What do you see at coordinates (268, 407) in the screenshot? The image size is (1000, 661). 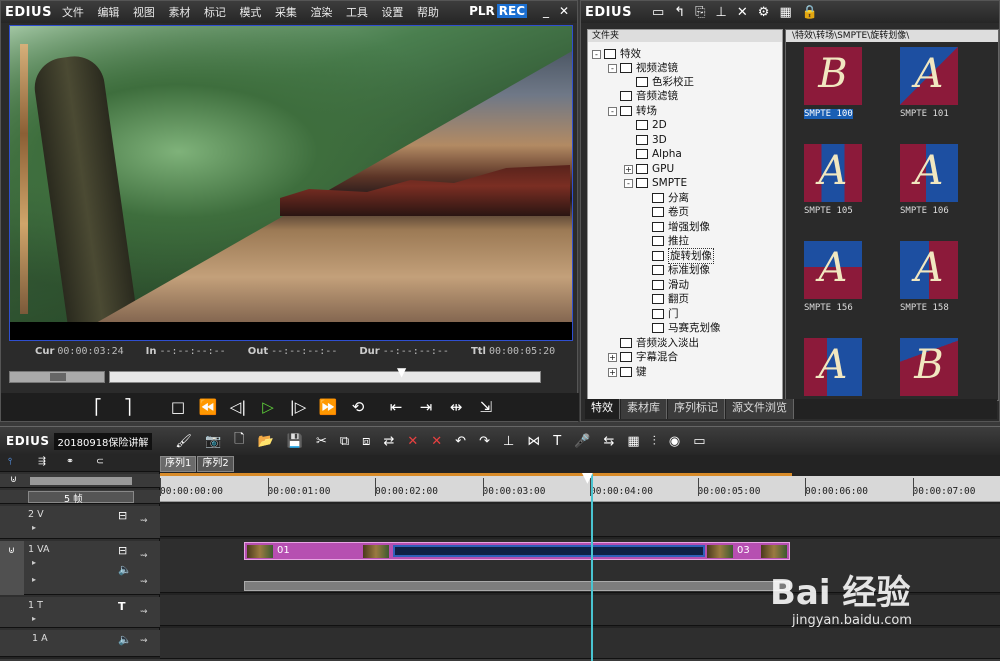 I see `play-icon: ▷` at bounding box center [268, 407].